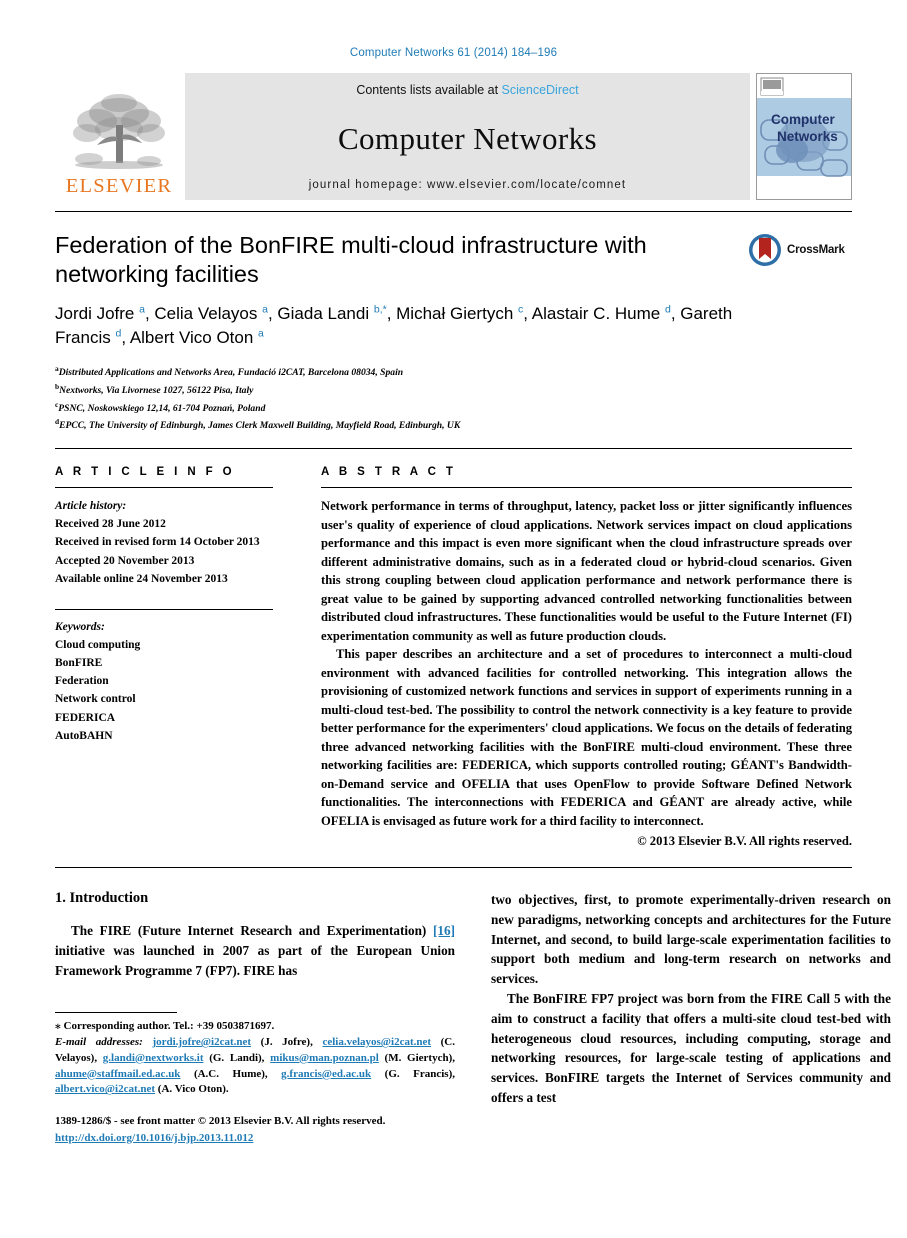 Image resolution: width=907 pixels, height=1238 pixels. What do you see at coordinates (816, 250) in the screenshot?
I see `crossmark-label: CrossMark` at bounding box center [816, 250].